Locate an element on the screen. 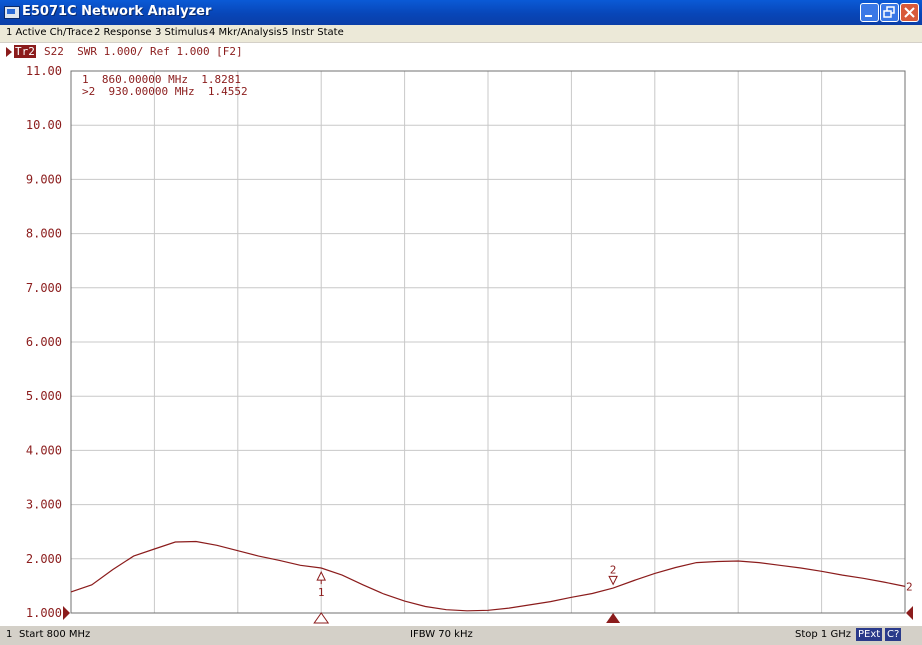 This screenshot has width=922, height=645. channel-number: 1 is located at coordinates (9, 634).